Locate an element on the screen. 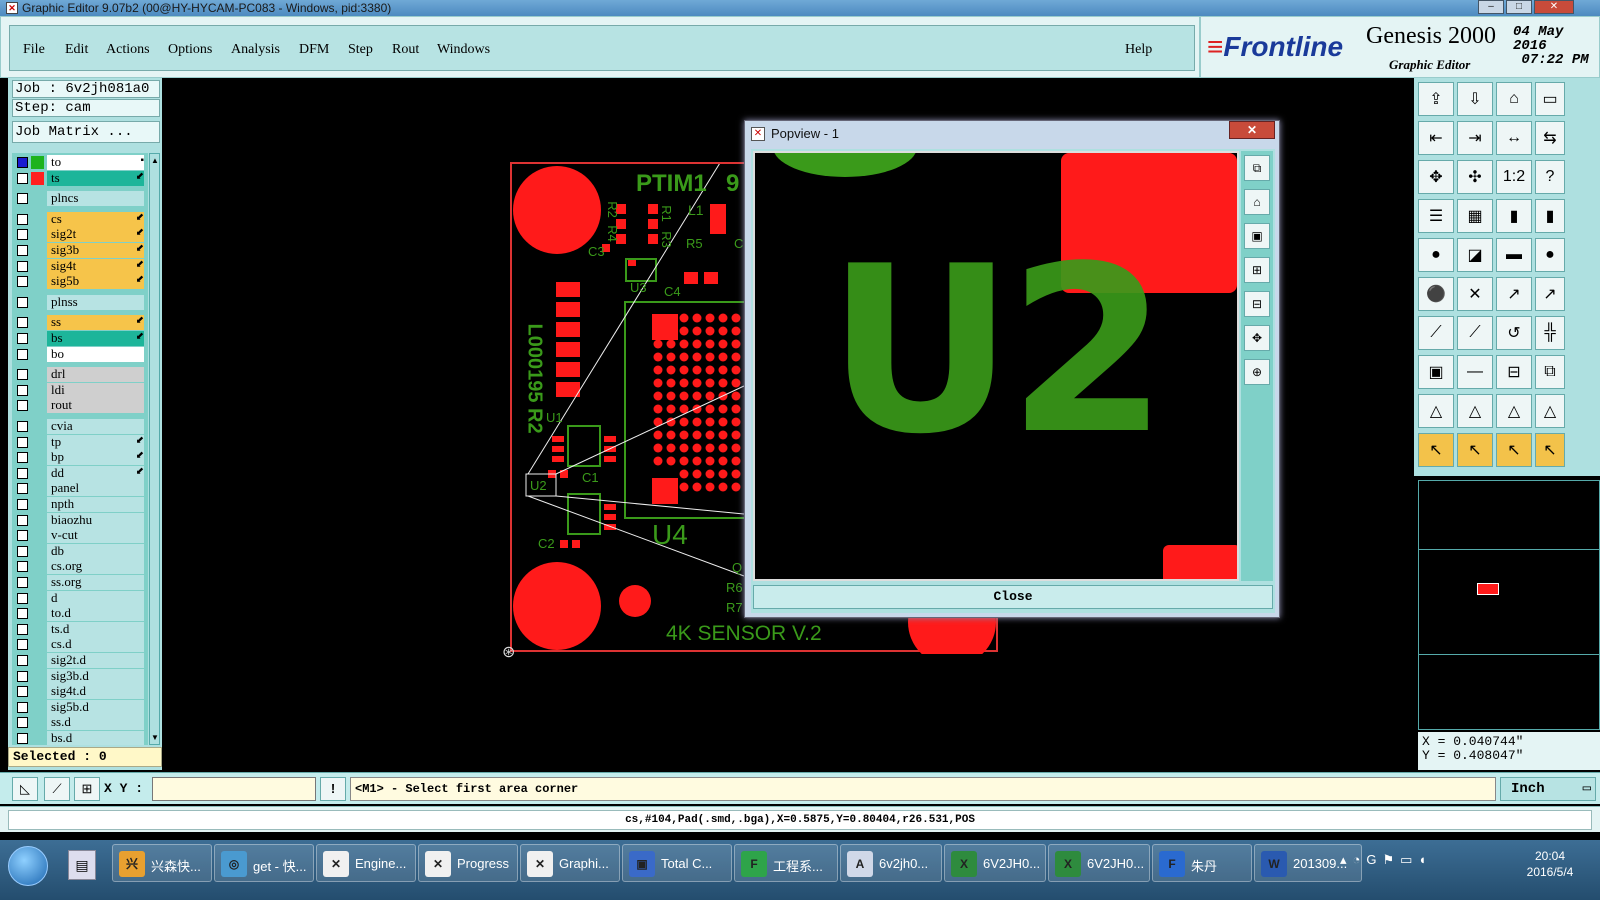 Image resolution: width=1600 pixels, height=900 pixels. shape-tri-tool-3-icon: △ is located at coordinates (1514, 411).